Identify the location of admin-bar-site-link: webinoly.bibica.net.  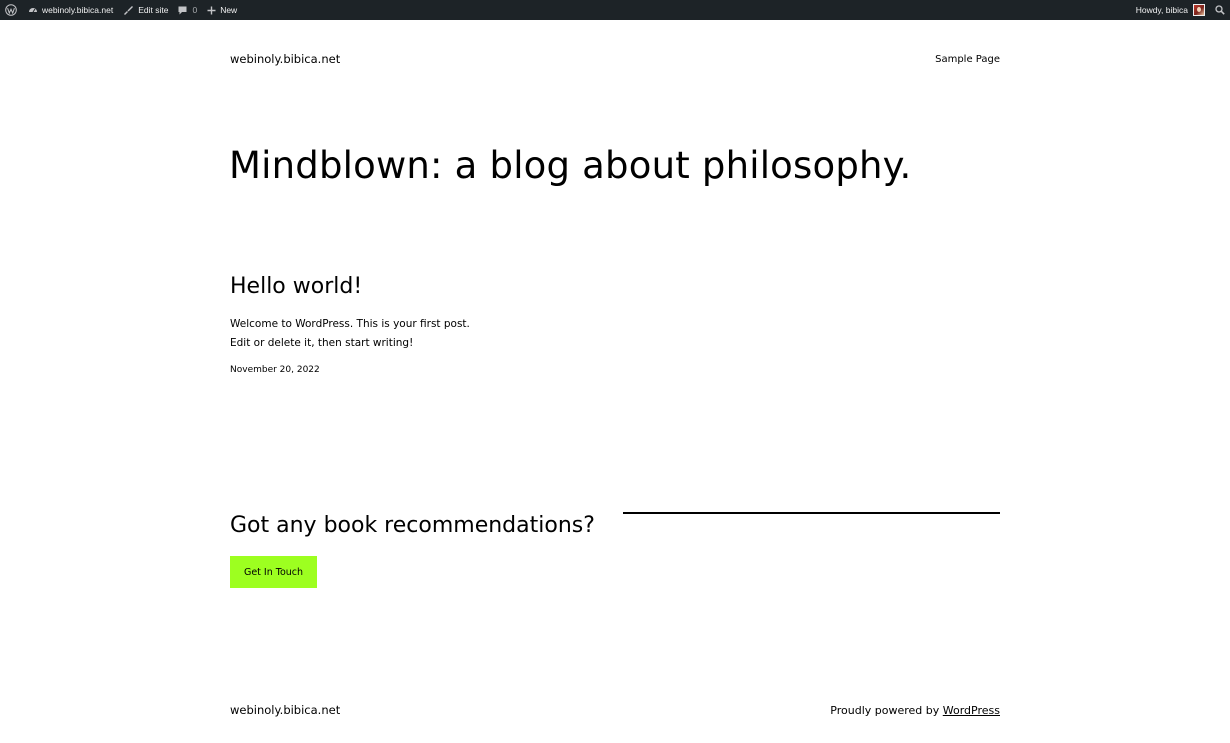
(70, 10).